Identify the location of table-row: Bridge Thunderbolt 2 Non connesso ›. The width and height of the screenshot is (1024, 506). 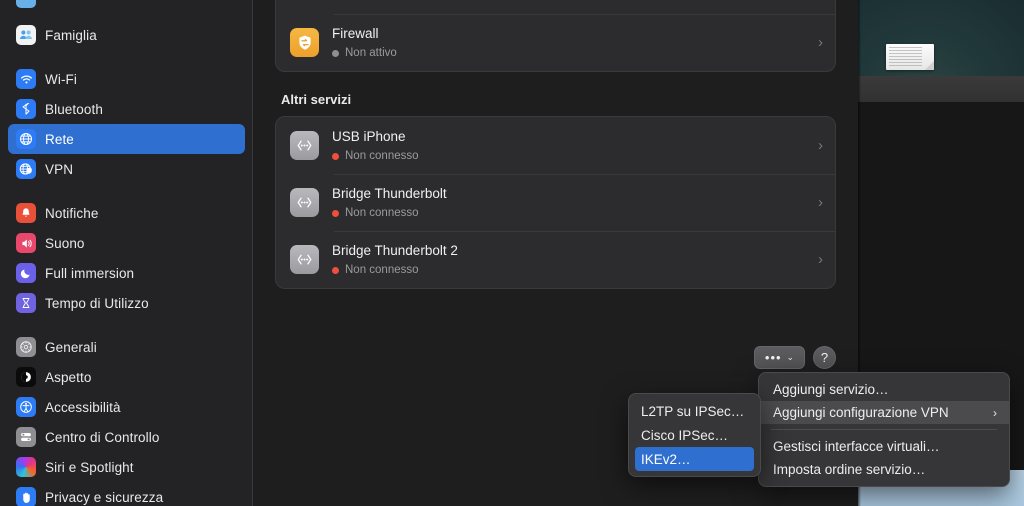
(555, 259).